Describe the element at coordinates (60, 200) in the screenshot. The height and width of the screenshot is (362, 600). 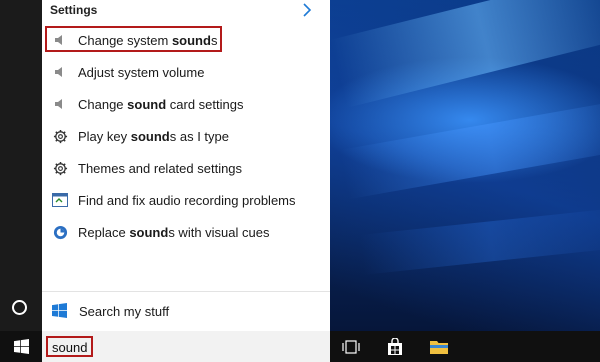
I see `troubleshoot-icon` at that location.